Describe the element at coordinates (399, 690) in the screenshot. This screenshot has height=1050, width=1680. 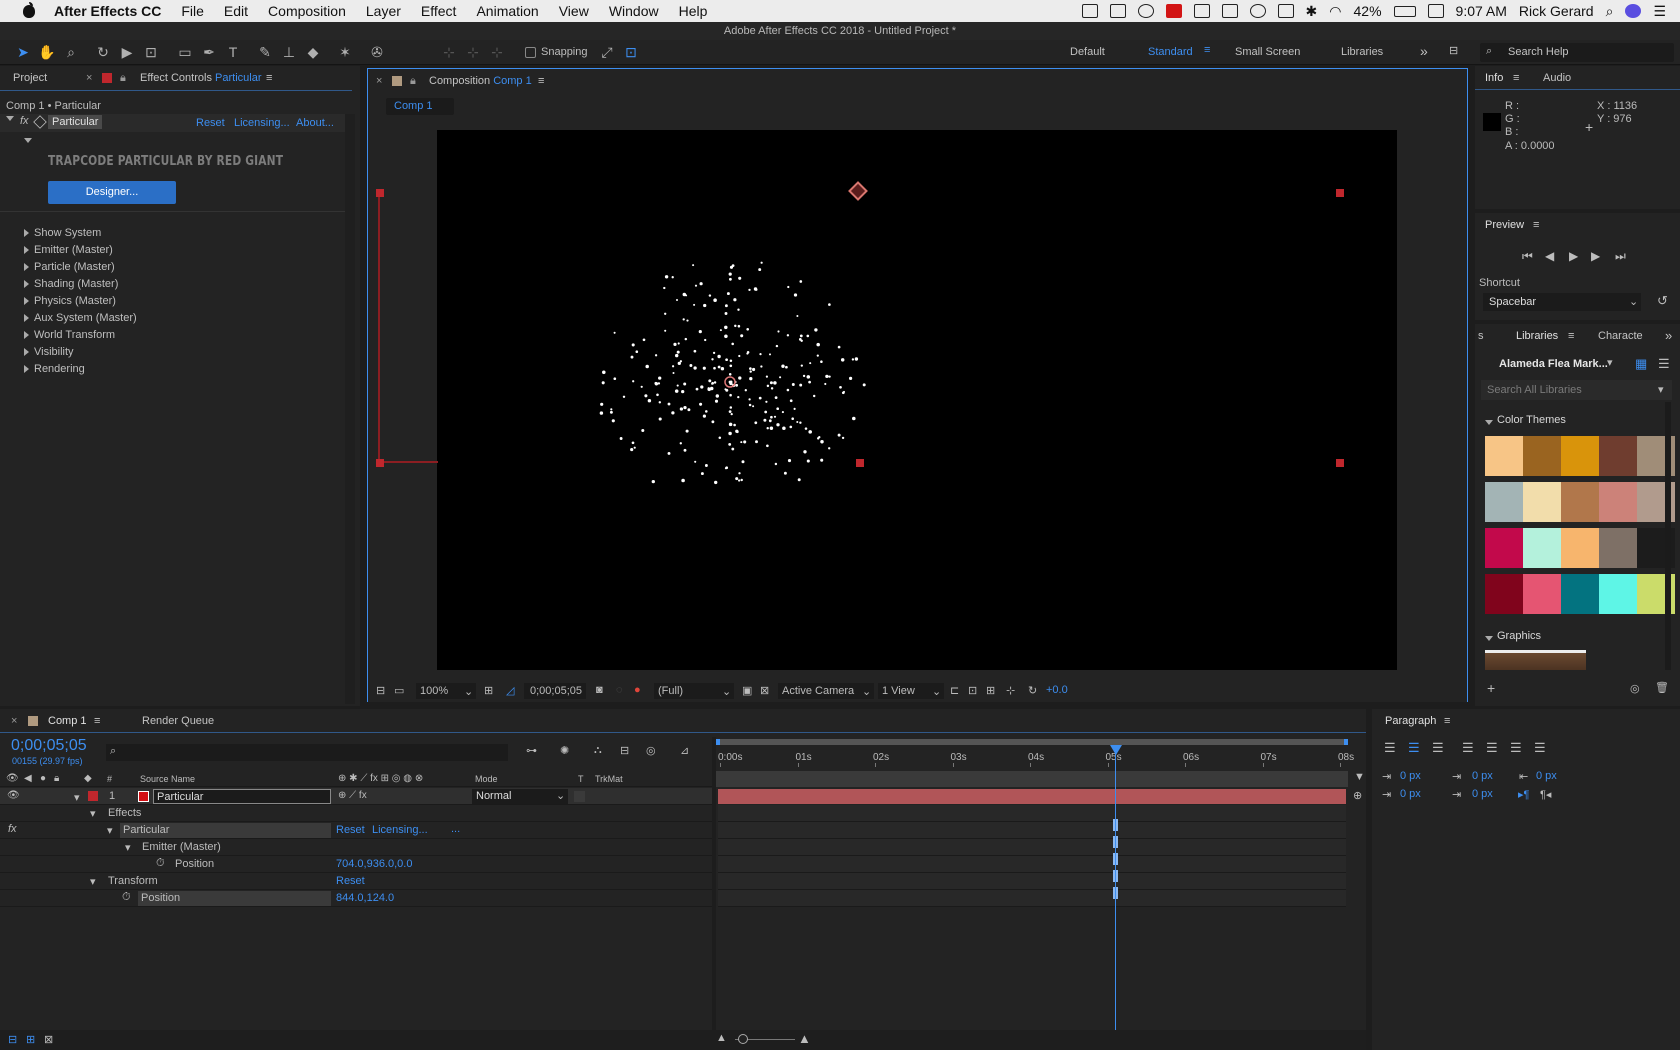
I see `monitor-output-icon: ▭` at that location.